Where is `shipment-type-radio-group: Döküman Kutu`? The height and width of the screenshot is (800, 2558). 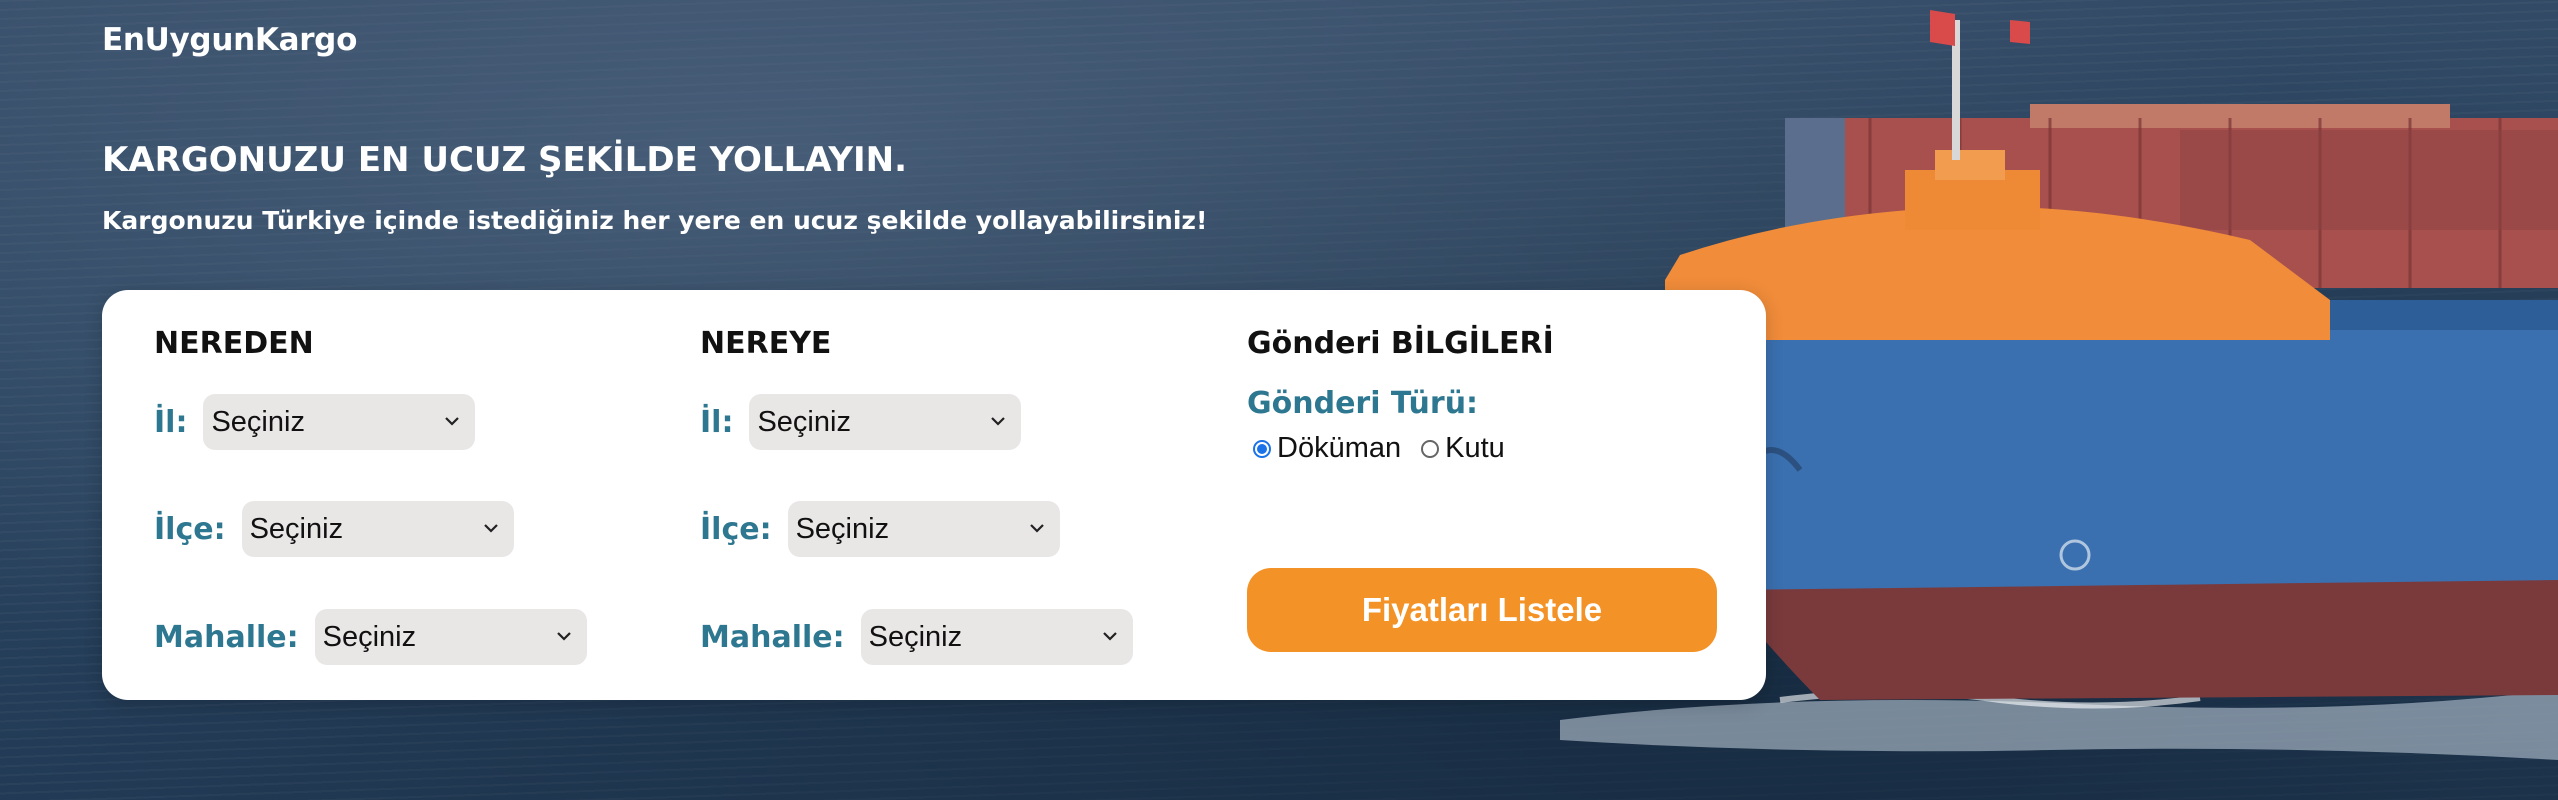 shipment-type-radio-group: Döküman Kutu is located at coordinates (1389, 448).